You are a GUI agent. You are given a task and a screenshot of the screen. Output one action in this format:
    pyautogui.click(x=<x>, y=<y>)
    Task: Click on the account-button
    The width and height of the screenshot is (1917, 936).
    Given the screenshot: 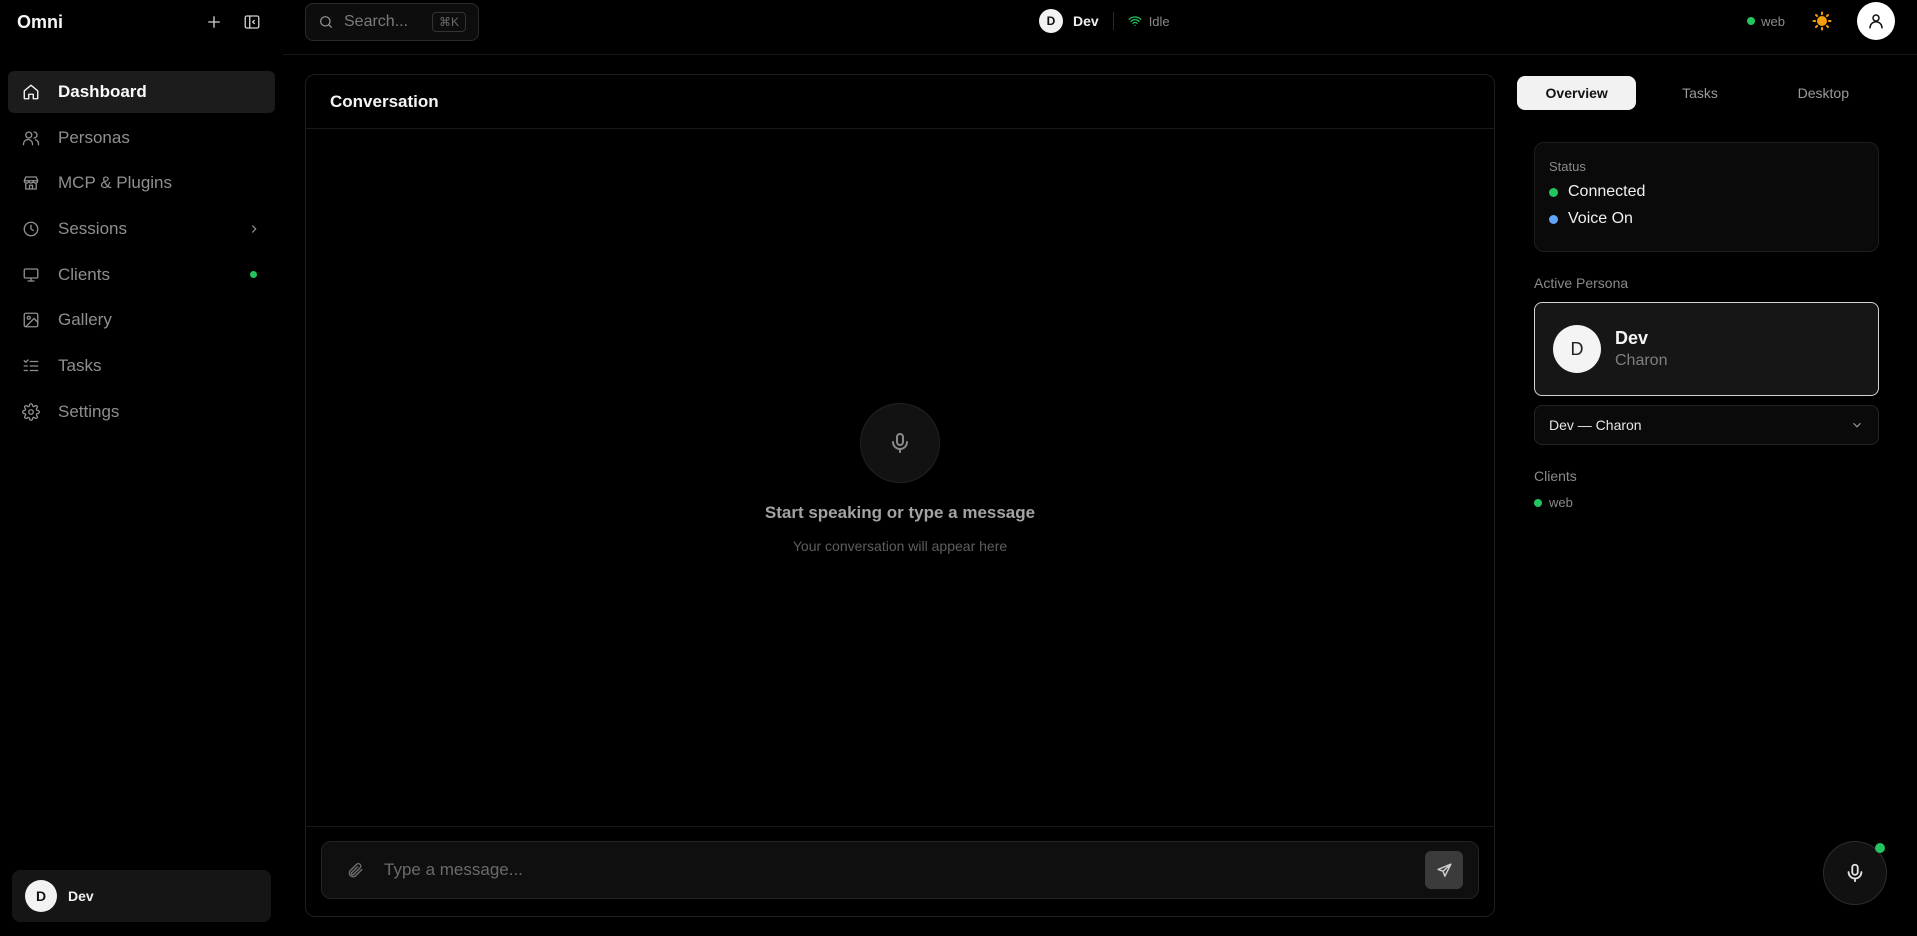 What is the action you would take?
    pyautogui.click(x=1876, y=21)
    